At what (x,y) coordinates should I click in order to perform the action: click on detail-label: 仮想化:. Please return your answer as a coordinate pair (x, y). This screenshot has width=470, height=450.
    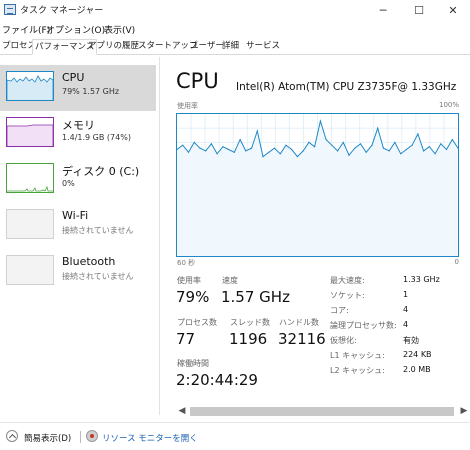
    Looking at the image, I should click on (343, 340).